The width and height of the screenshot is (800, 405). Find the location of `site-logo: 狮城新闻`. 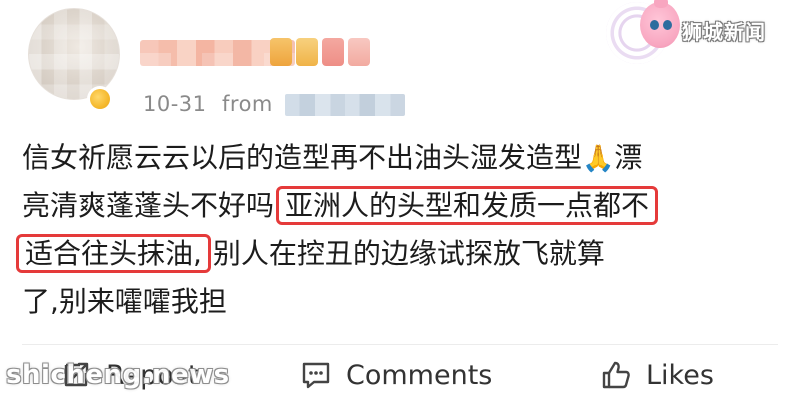

site-logo: 狮城新闻 is located at coordinates (700, 35).